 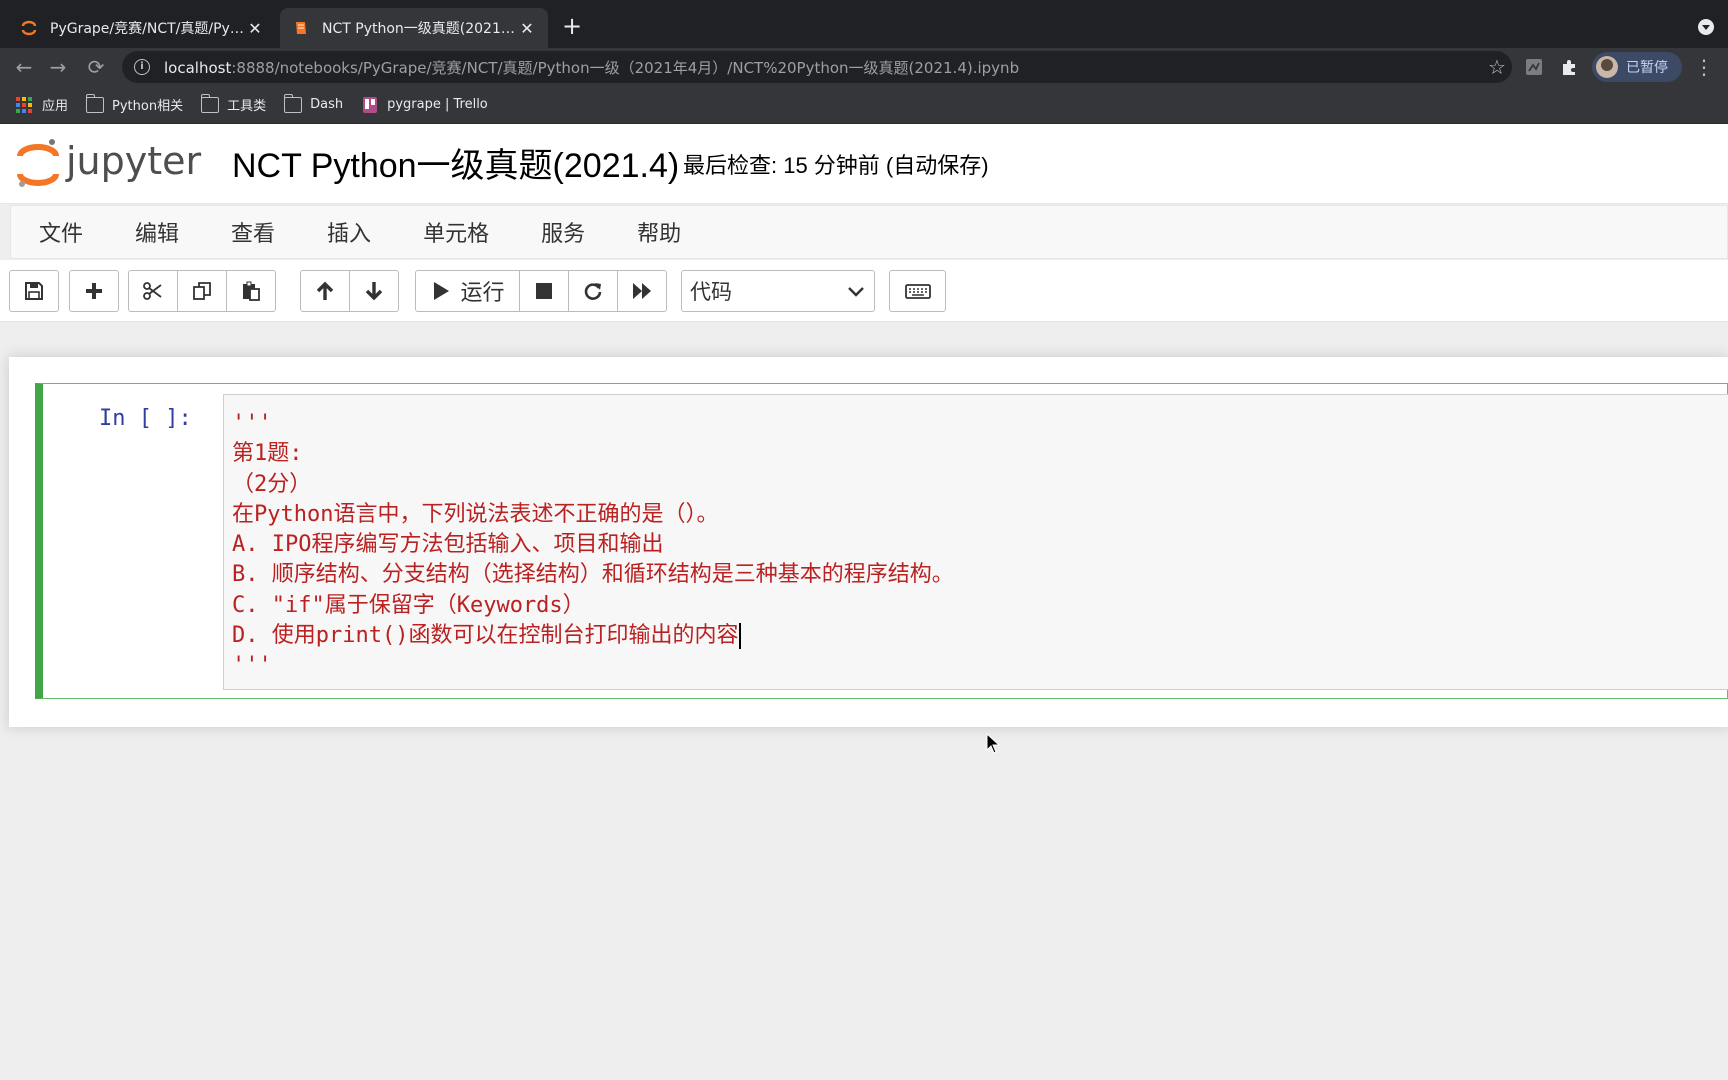 What do you see at coordinates (544, 291) in the screenshot?
I see `interrupt-button` at bounding box center [544, 291].